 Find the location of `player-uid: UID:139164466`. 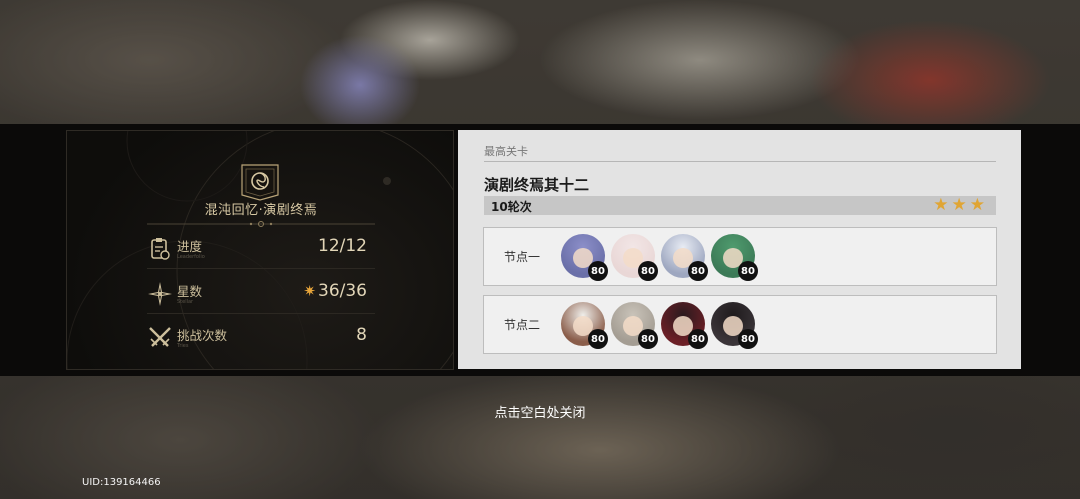

player-uid: UID:139164466 is located at coordinates (121, 482).